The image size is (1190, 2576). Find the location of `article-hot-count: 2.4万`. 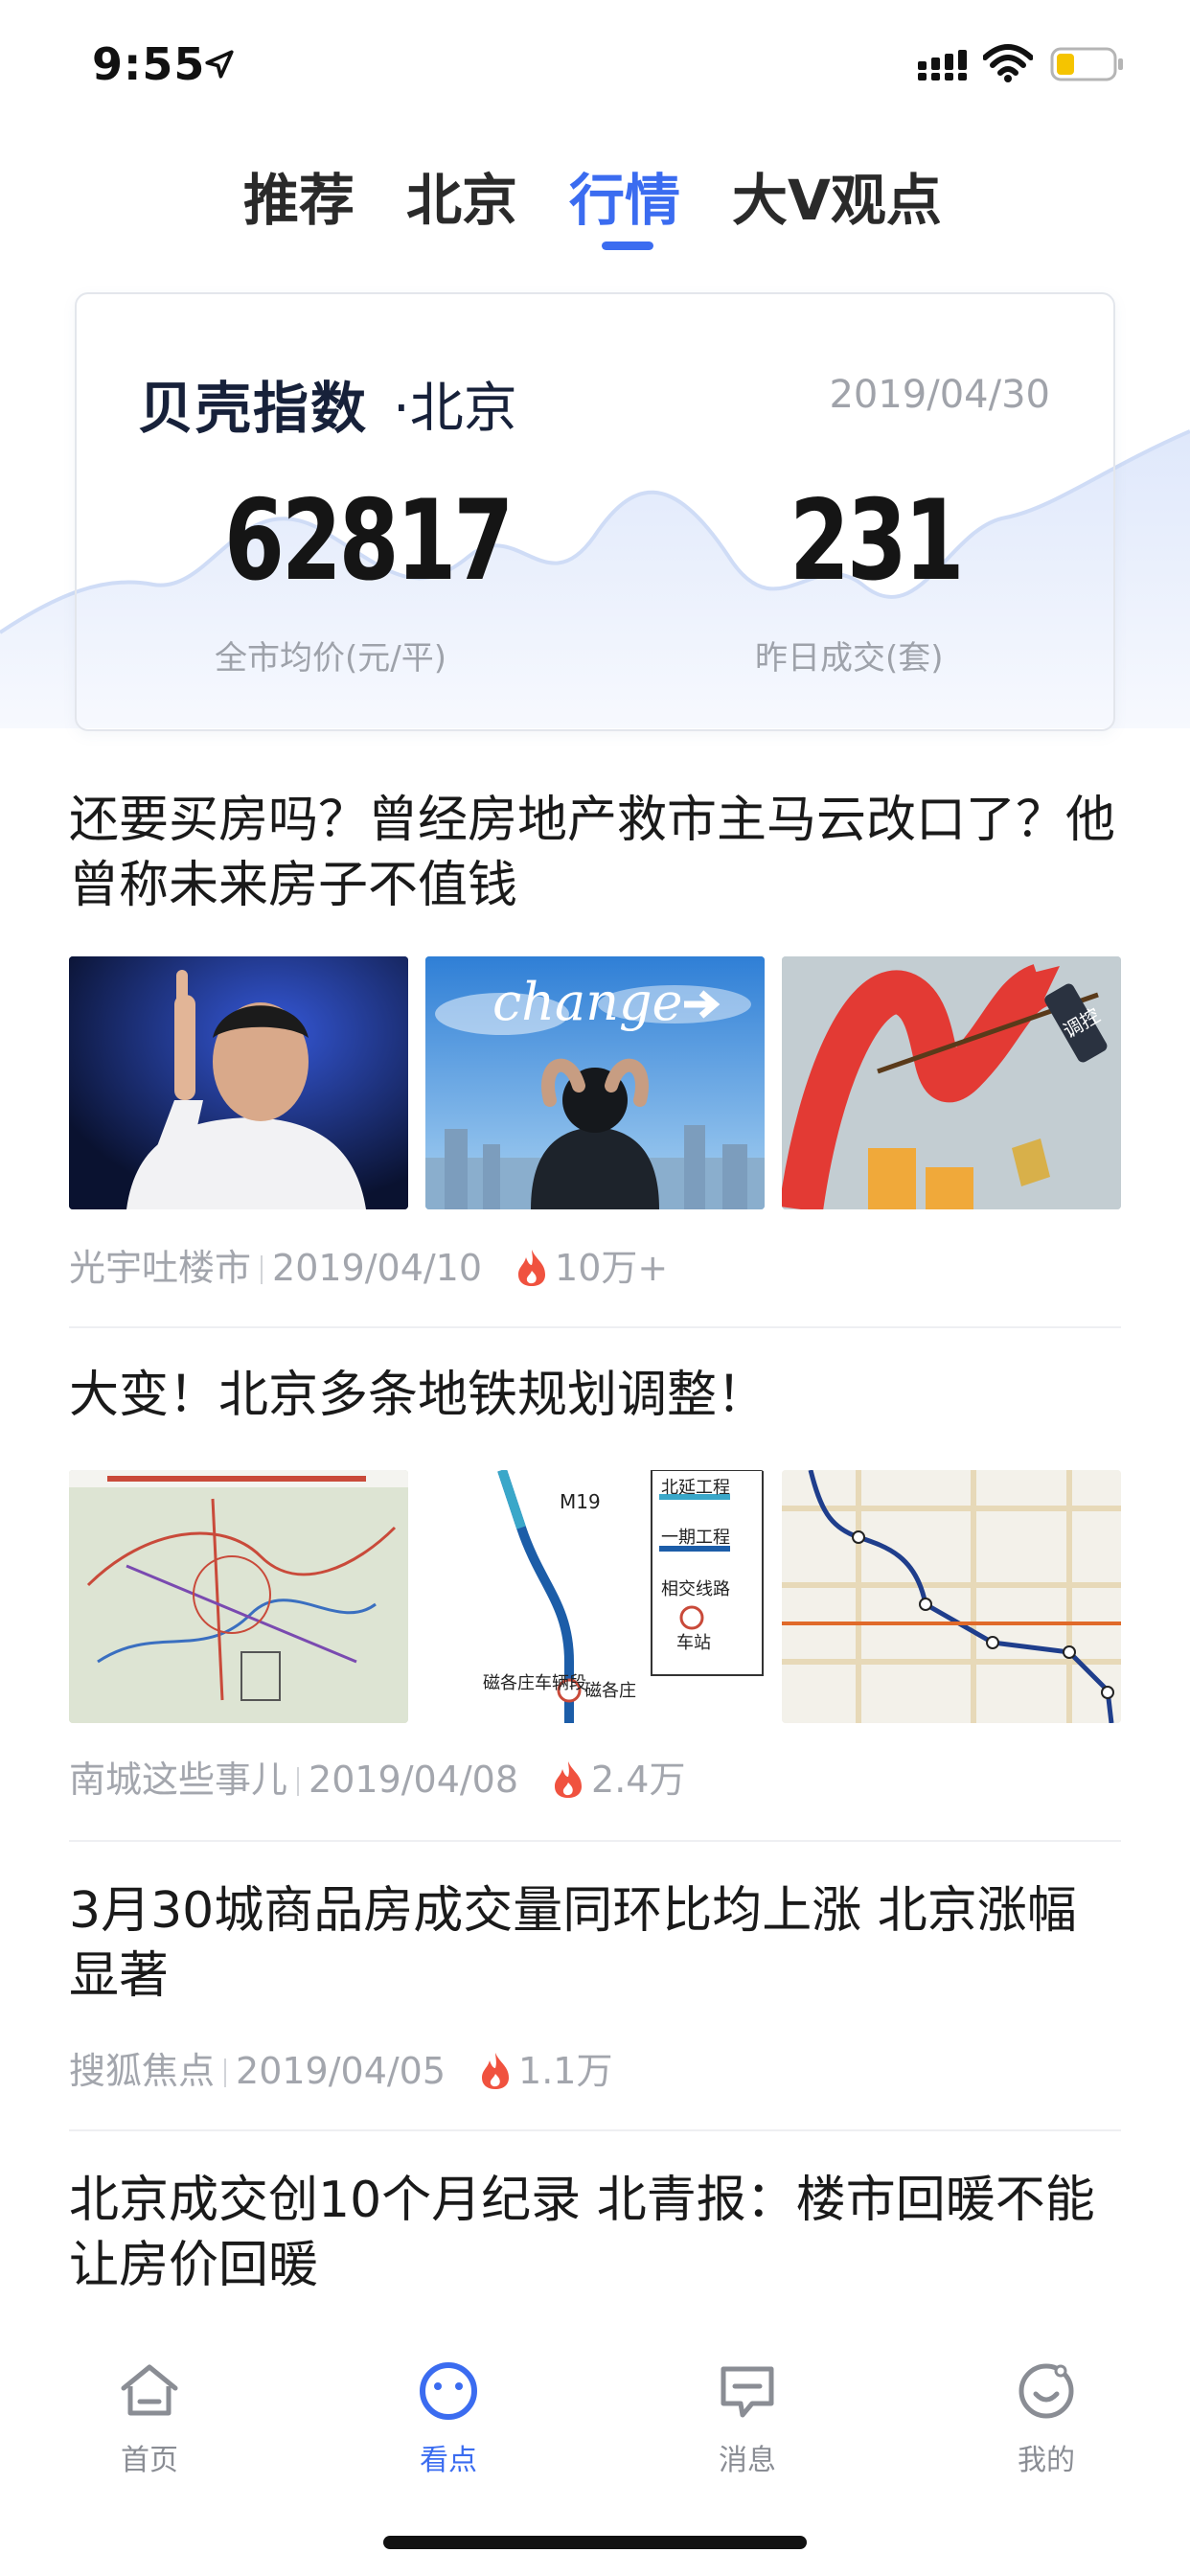

article-hot-count: 2.4万 is located at coordinates (638, 1780).